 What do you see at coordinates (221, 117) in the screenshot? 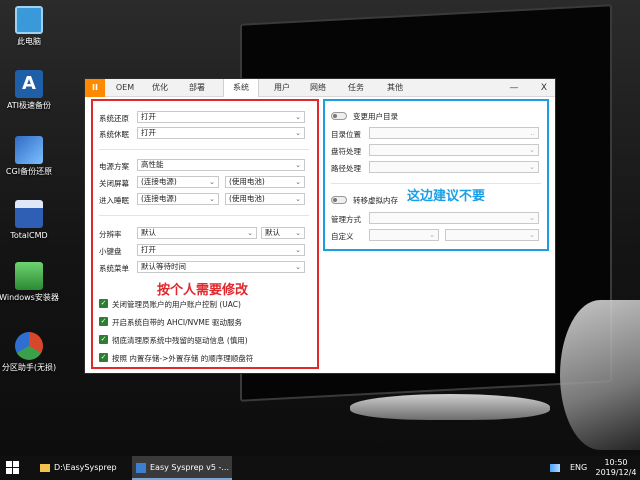
I see `restore-select: 打开 ⌄` at bounding box center [221, 117].